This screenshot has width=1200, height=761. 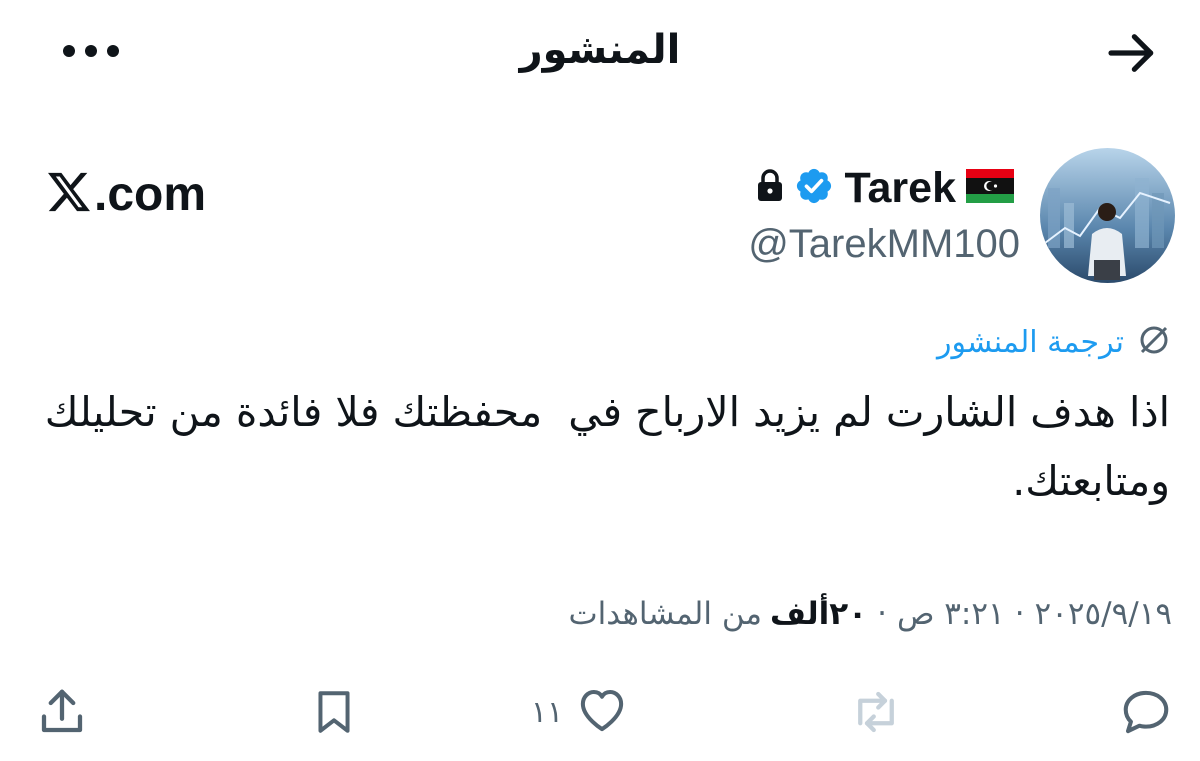 What do you see at coordinates (951, 614) in the screenshot?
I see `tweet-time: ٣:٢١ ص` at bounding box center [951, 614].